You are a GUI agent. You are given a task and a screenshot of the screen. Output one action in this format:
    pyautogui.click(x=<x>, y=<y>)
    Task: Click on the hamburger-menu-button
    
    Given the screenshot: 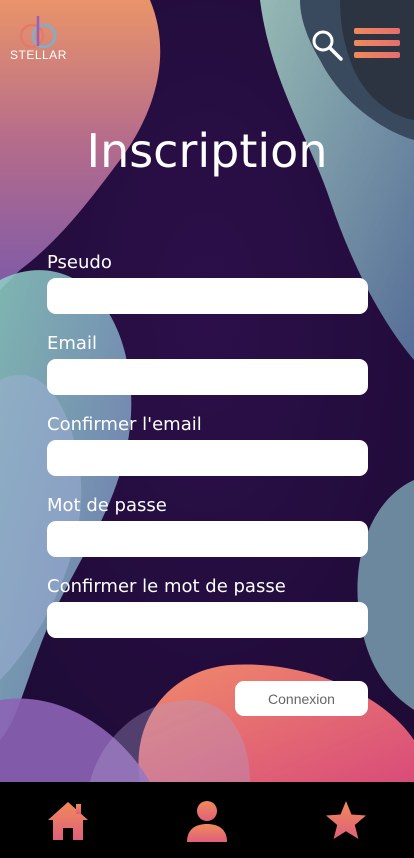 What is the action you would take?
    pyautogui.click(x=377, y=44)
    